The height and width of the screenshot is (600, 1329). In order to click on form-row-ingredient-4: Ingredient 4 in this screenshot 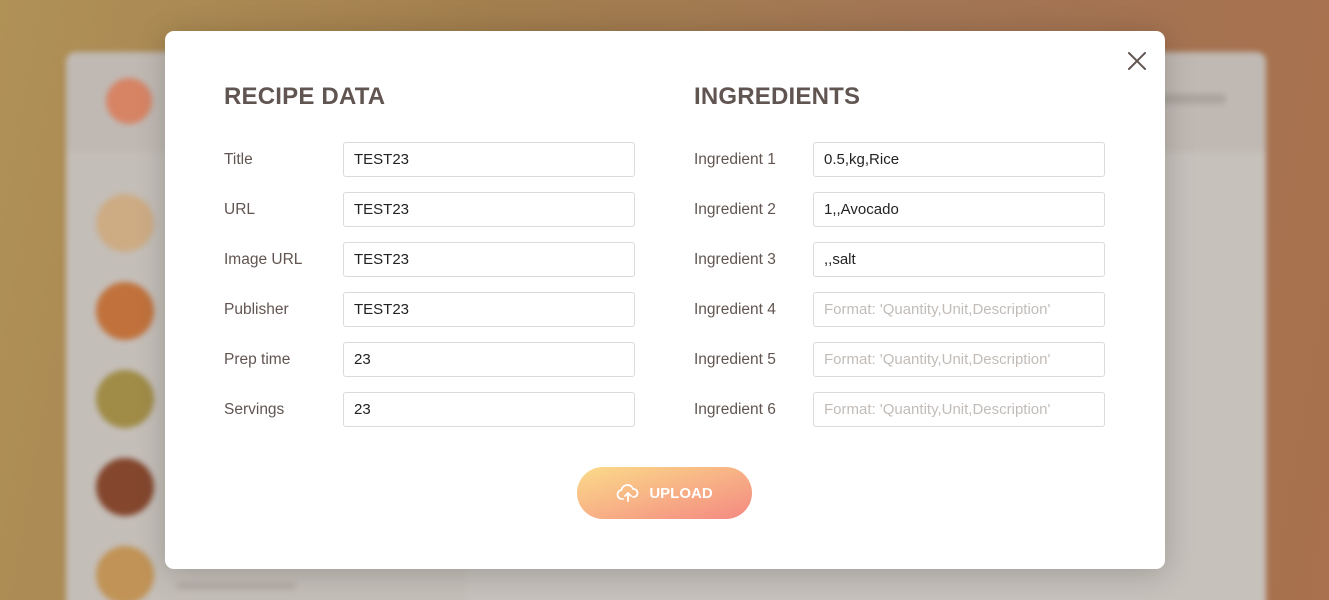, I will do `click(899, 309)`.